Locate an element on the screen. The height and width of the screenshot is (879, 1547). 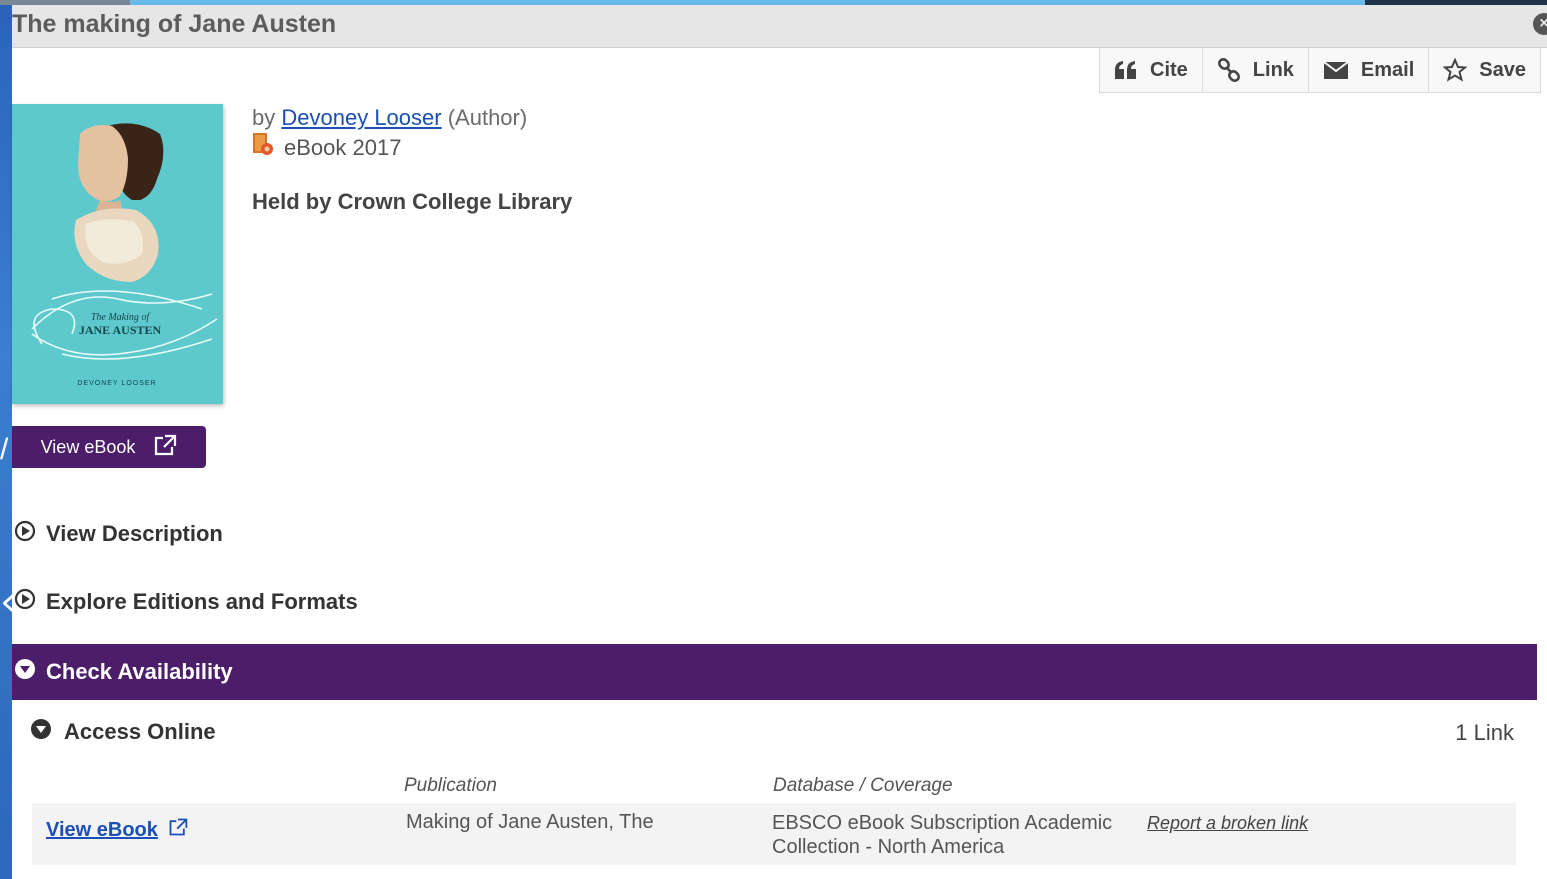
explore-editions-label: Explore Editions and Formats is located at coordinates (202, 601).